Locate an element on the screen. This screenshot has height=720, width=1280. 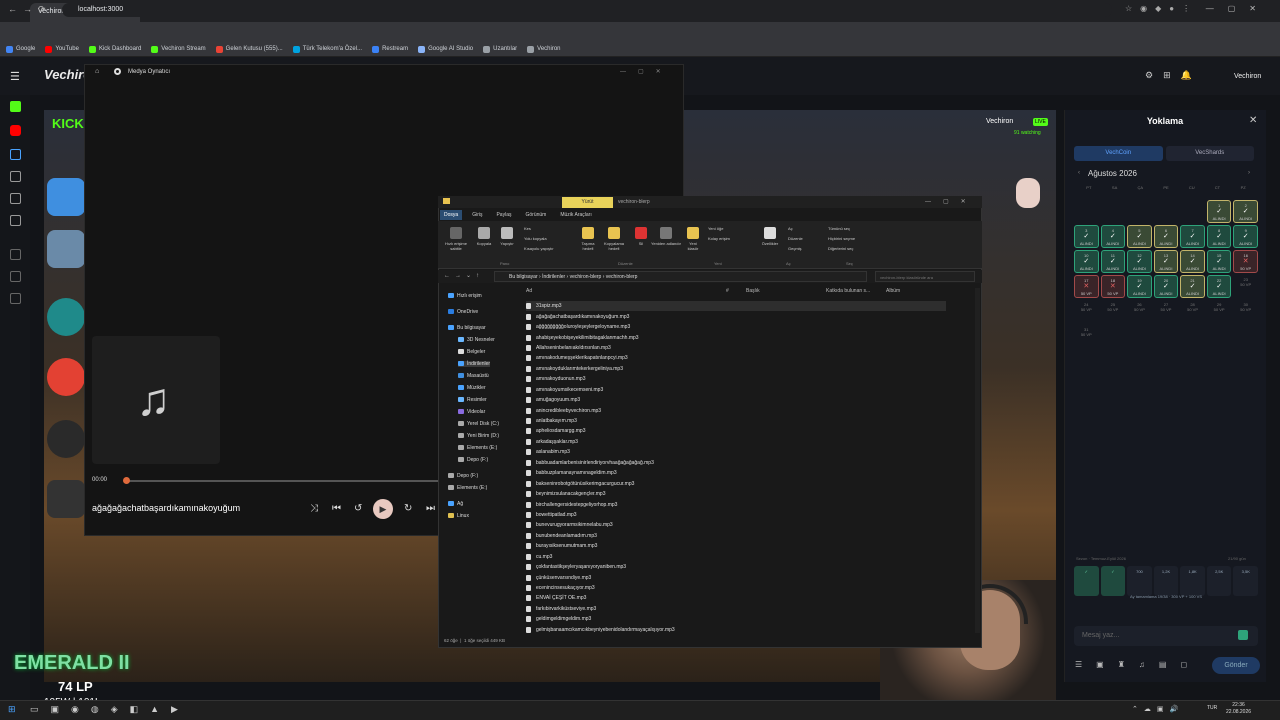
tab-vecshards: VecShards is located at coordinates (1209, 153).